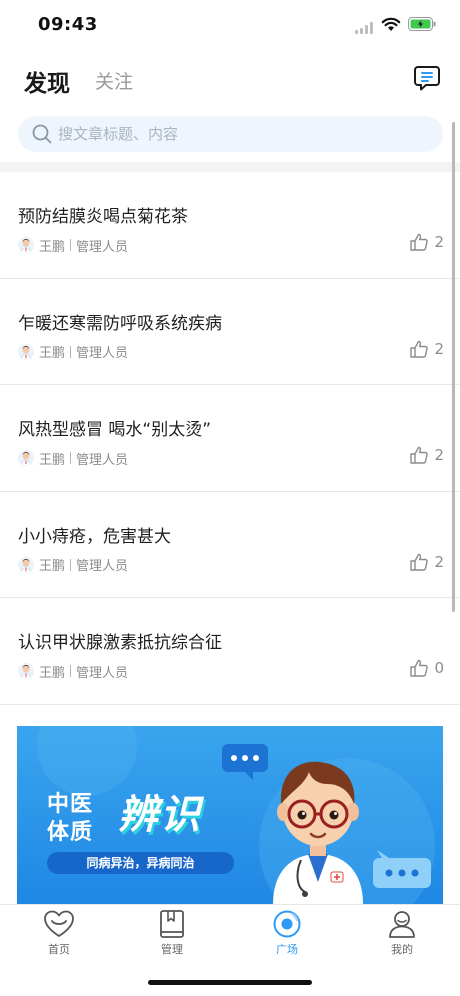  What do you see at coordinates (453, 367) in the screenshot?
I see `scrollbar` at bounding box center [453, 367].